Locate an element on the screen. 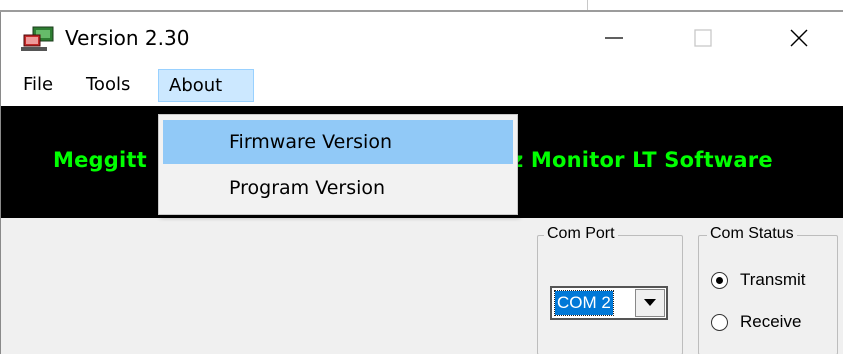 Image resolution: width=843 pixels, height=354 pixels. menu-tools: Tools is located at coordinates (108, 85).